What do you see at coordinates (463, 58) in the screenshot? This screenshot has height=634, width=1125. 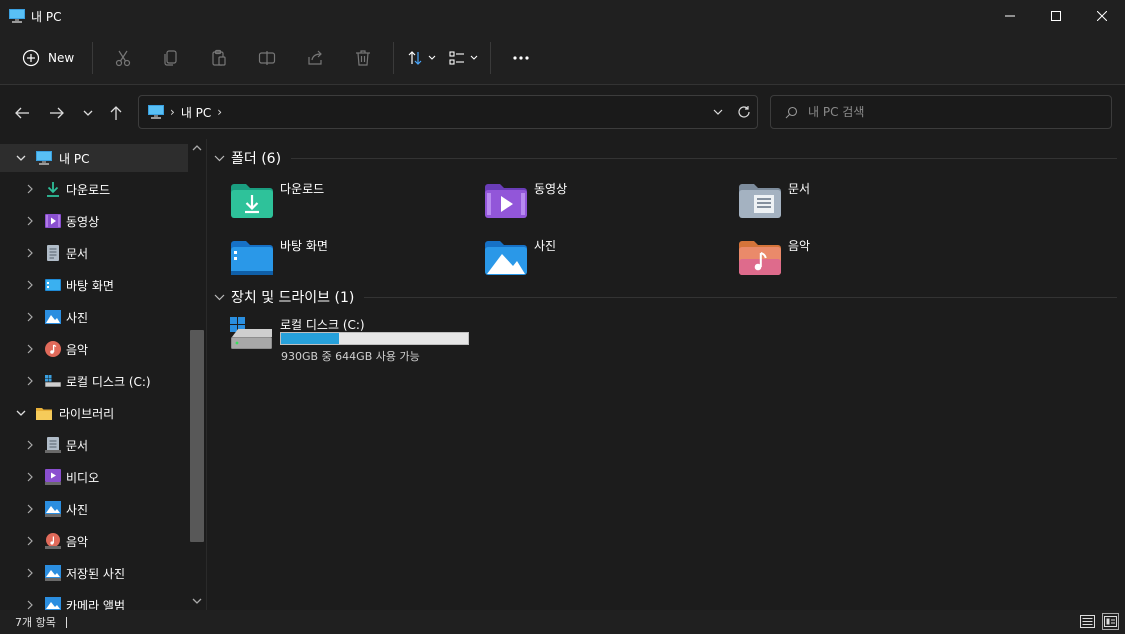 I see `view-button` at bounding box center [463, 58].